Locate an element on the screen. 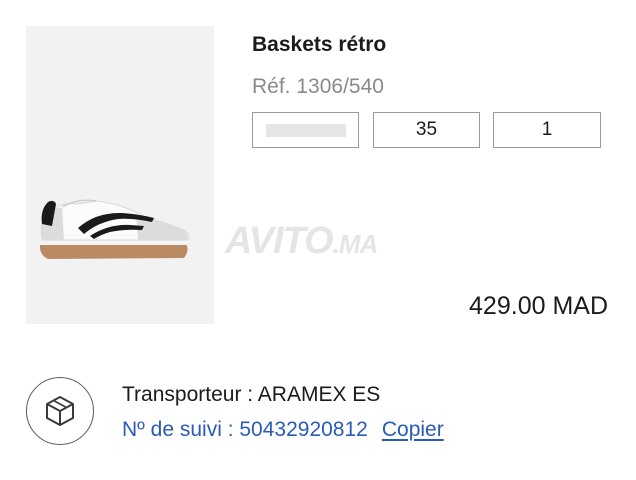 Image resolution: width=636 pixels, height=480 pixels. watermark-suffix: .MA is located at coordinates (355, 244).